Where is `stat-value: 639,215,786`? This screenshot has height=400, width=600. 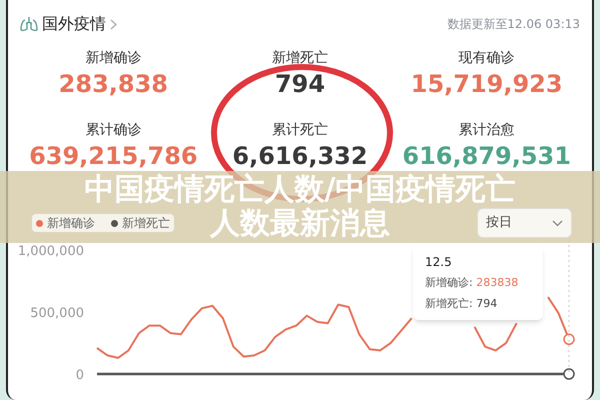 stat-value: 639,215,786 is located at coordinates (113, 156).